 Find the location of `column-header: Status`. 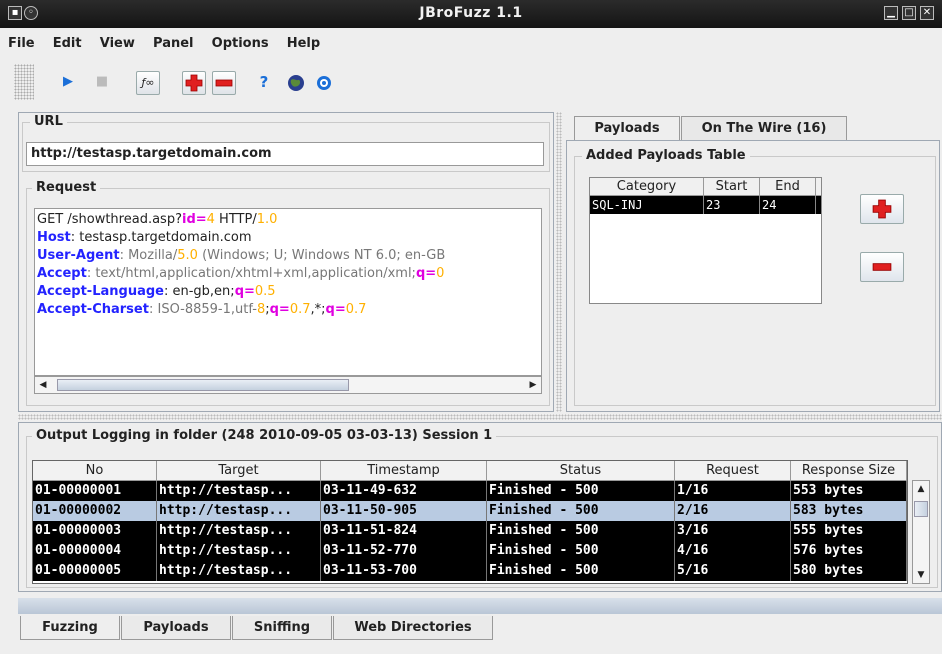

column-header: Status is located at coordinates (581, 470).